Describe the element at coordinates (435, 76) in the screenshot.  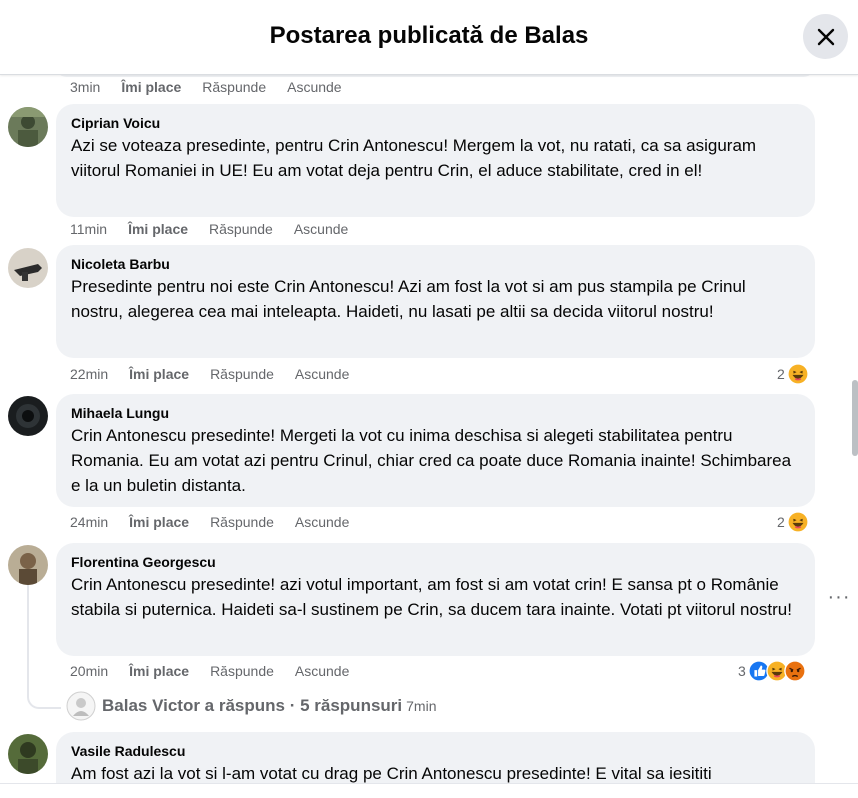
I see `previous-comment-bubble` at that location.